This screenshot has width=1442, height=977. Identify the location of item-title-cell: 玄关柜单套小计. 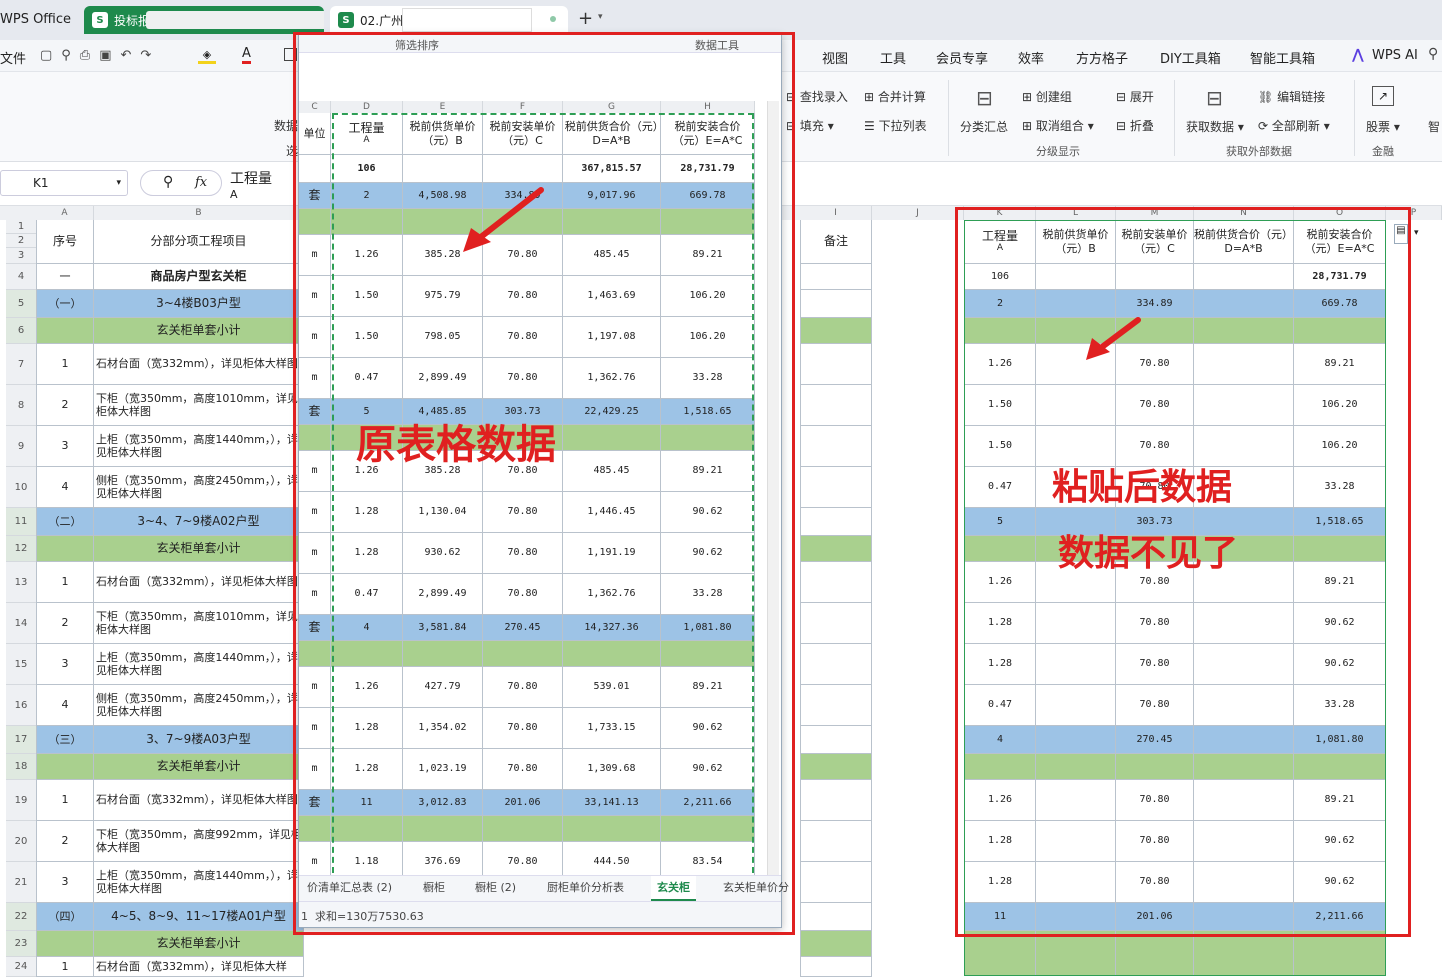
(199, 944).